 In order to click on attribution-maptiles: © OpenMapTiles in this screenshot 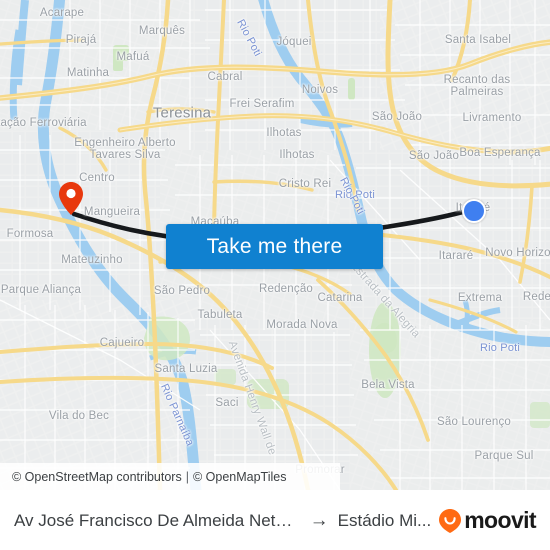, I will do `click(240, 477)`.